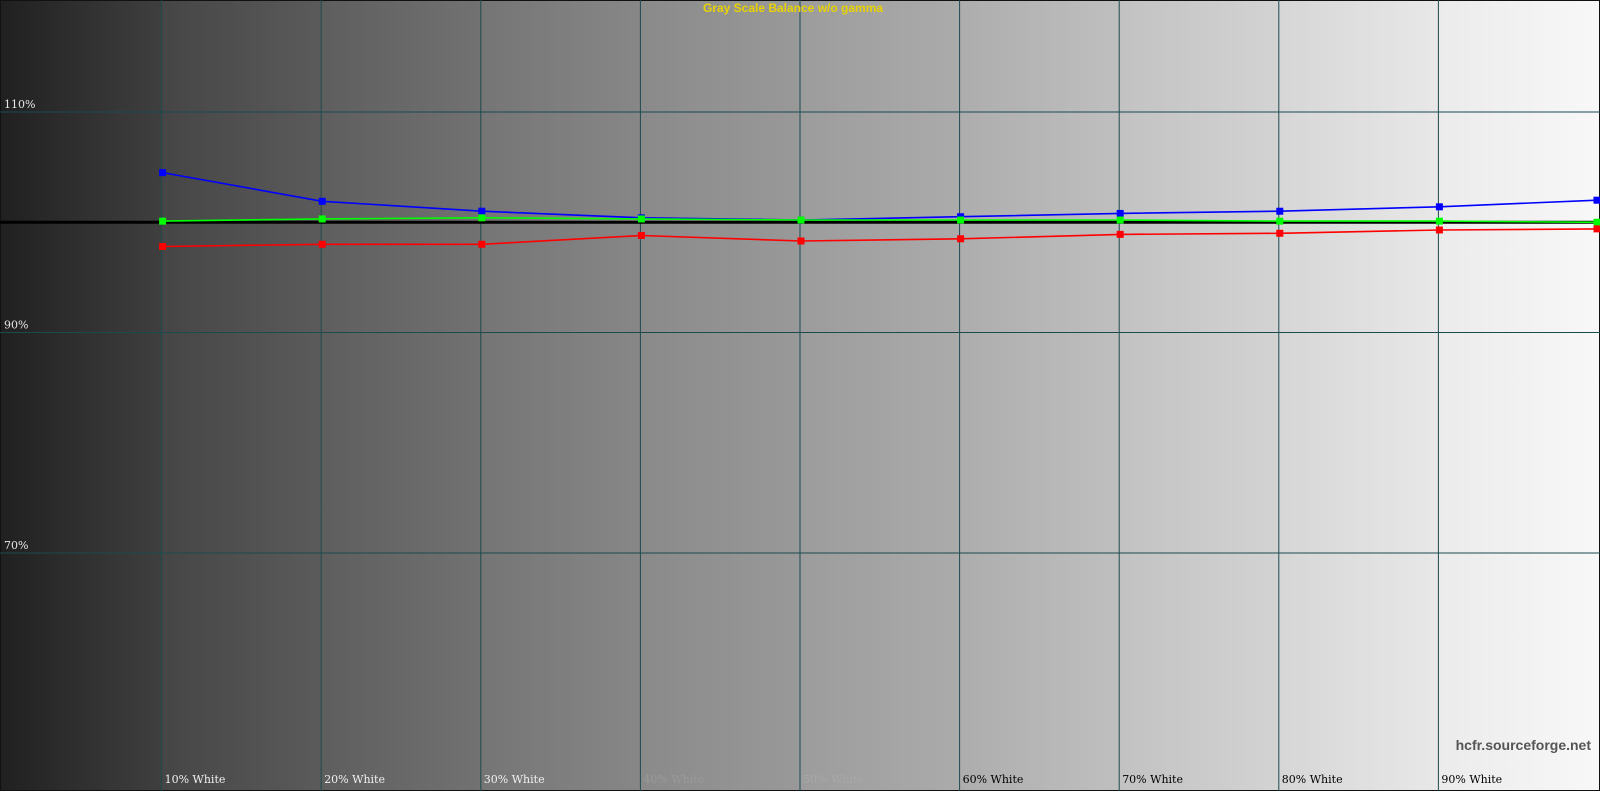 Image resolution: width=1600 pixels, height=791 pixels. What do you see at coordinates (1152, 779) in the screenshot?
I see `x-tick-label-7: 70% White` at bounding box center [1152, 779].